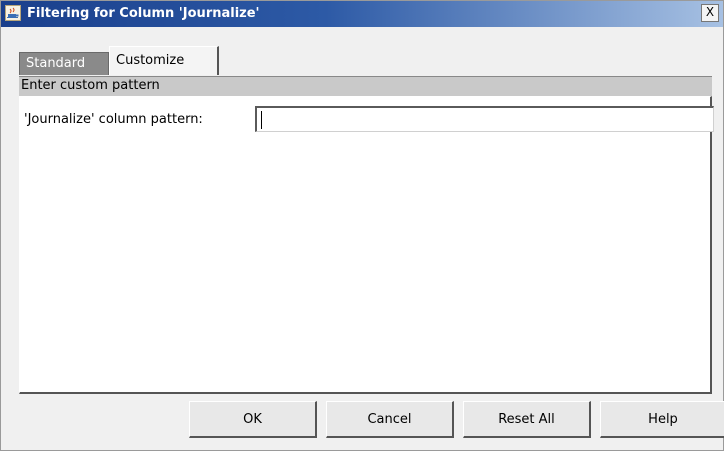  What do you see at coordinates (390, 419) in the screenshot?
I see `cancel-button: Cancel` at bounding box center [390, 419].